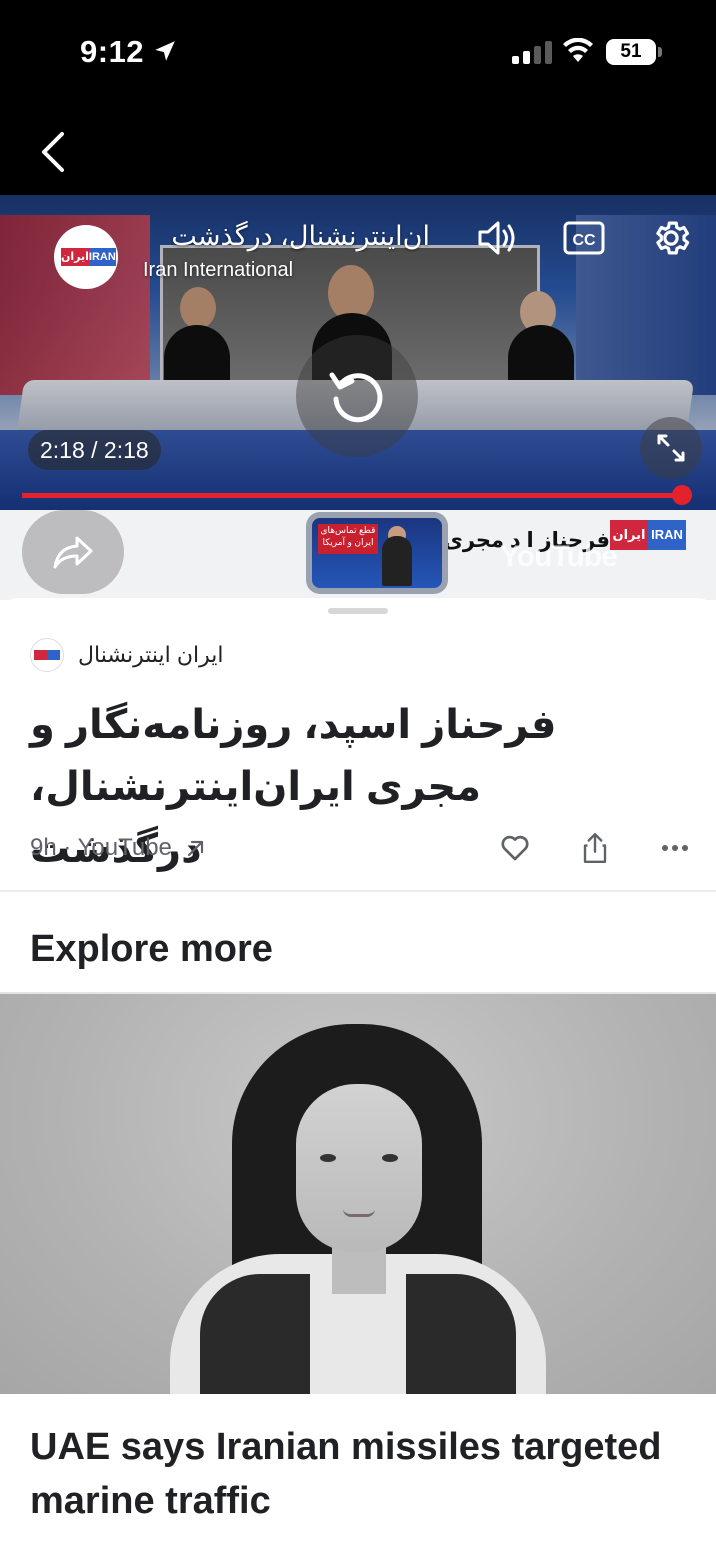 This screenshot has height=1554, width=716. What do you see at coordinates (497, 238) in the screenshot?
I see `volume-icon` at bounding box center [497, 238].